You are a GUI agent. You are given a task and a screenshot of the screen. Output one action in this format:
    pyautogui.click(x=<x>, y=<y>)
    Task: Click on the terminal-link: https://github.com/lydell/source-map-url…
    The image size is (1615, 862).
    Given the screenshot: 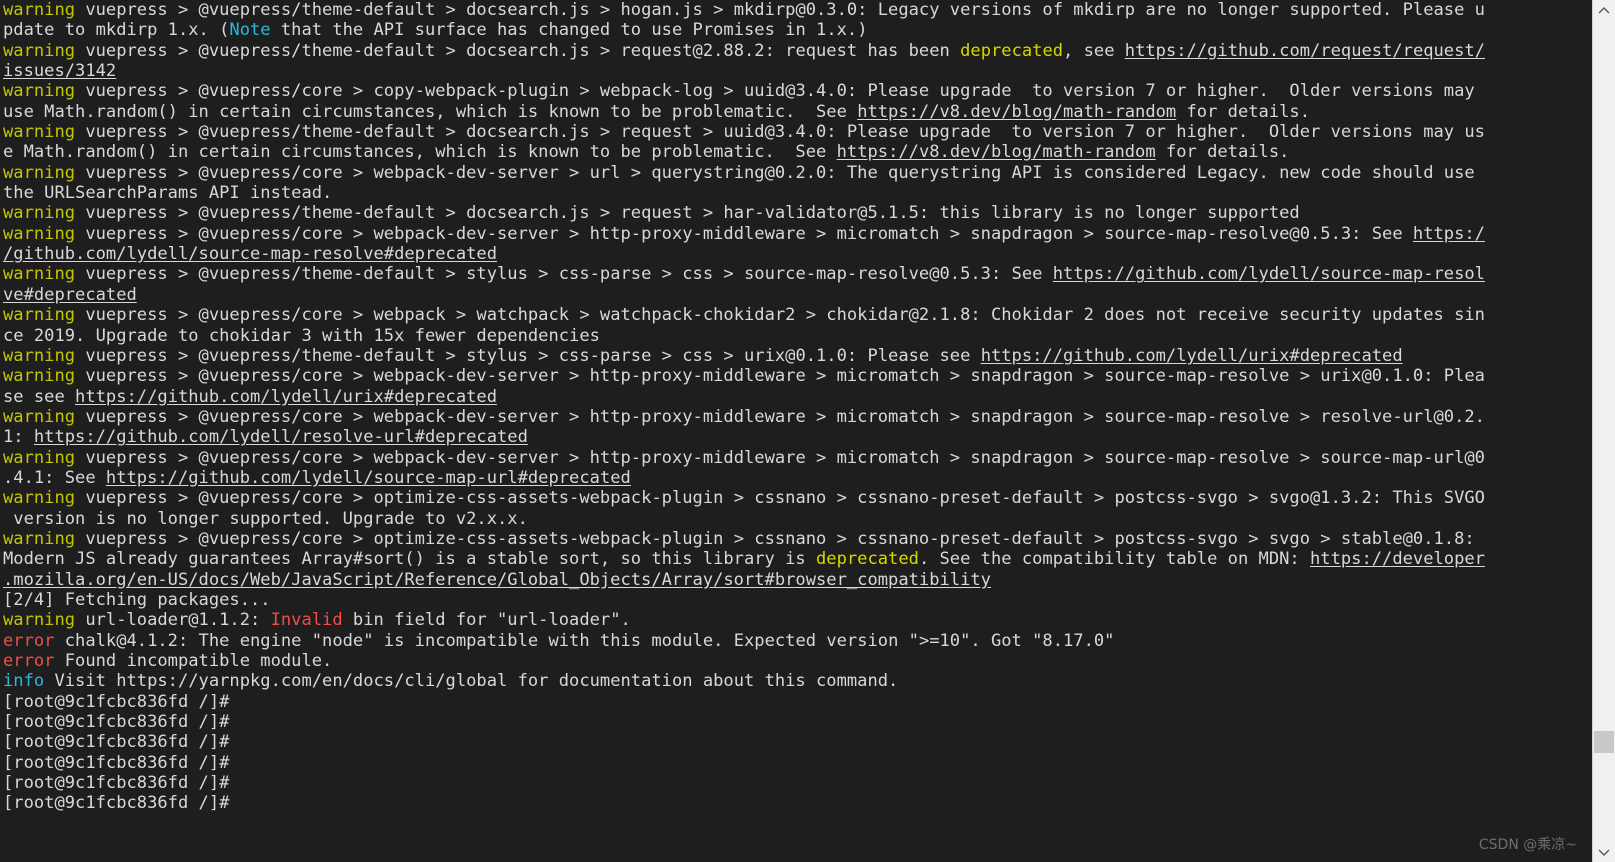 What is the action you would take?
    pyautogui.click(x=368, y=478)
    